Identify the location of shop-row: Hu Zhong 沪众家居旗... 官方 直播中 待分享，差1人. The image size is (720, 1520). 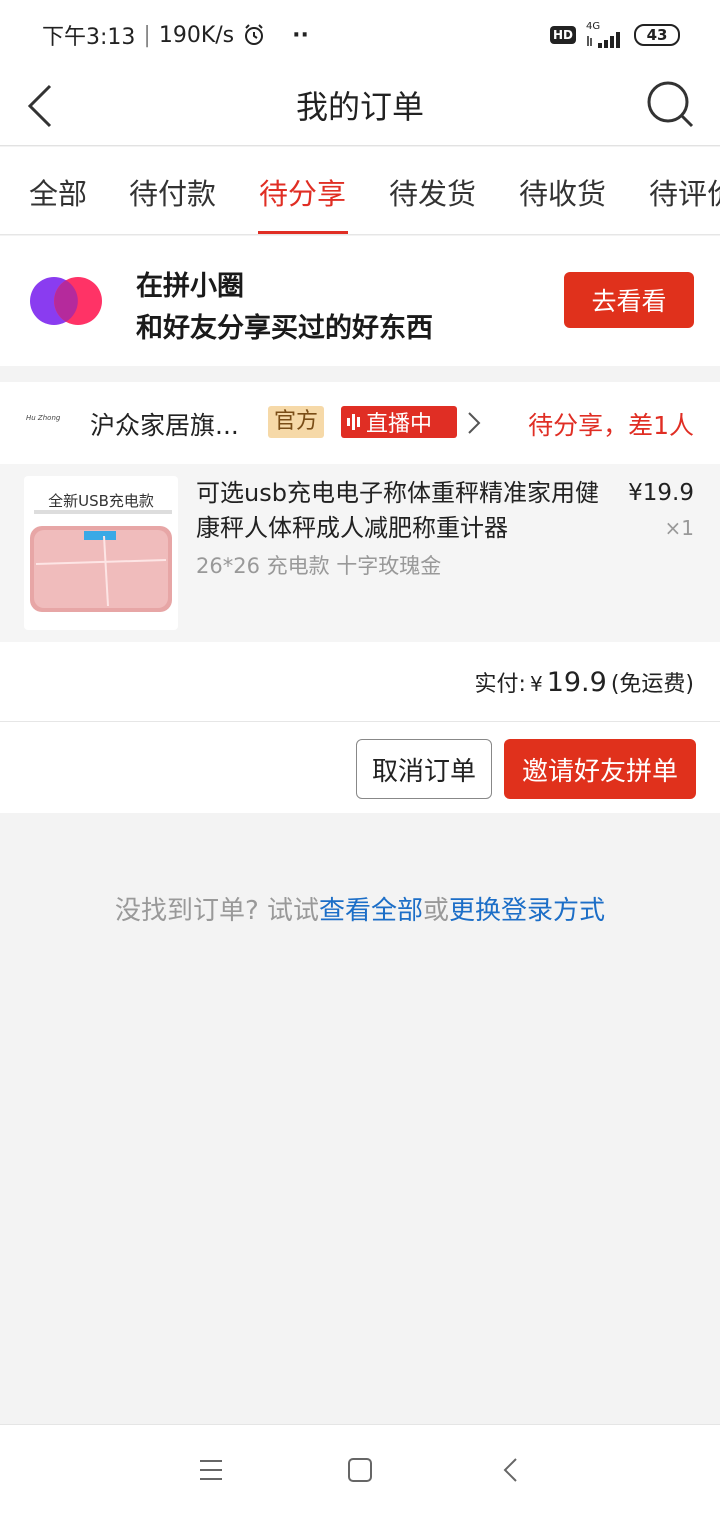
(360, 423).